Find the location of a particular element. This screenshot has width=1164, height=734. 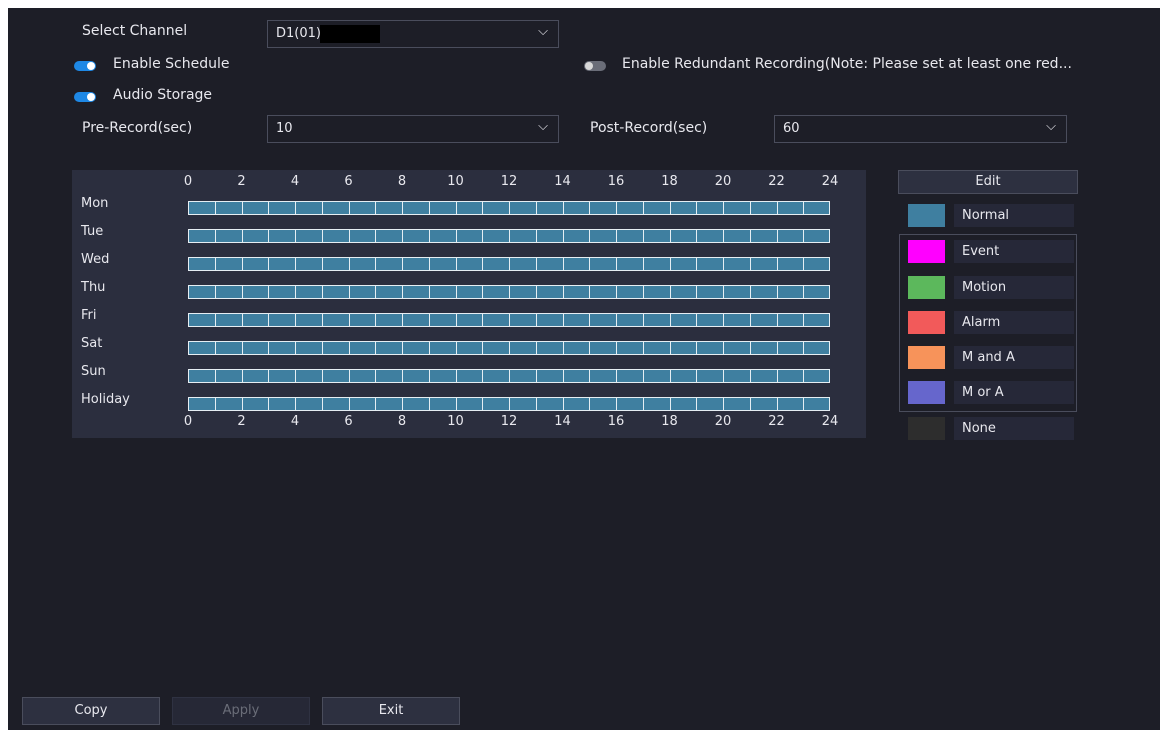

post-record-select: 60 ⌵ is located at coordinates (920, 129).